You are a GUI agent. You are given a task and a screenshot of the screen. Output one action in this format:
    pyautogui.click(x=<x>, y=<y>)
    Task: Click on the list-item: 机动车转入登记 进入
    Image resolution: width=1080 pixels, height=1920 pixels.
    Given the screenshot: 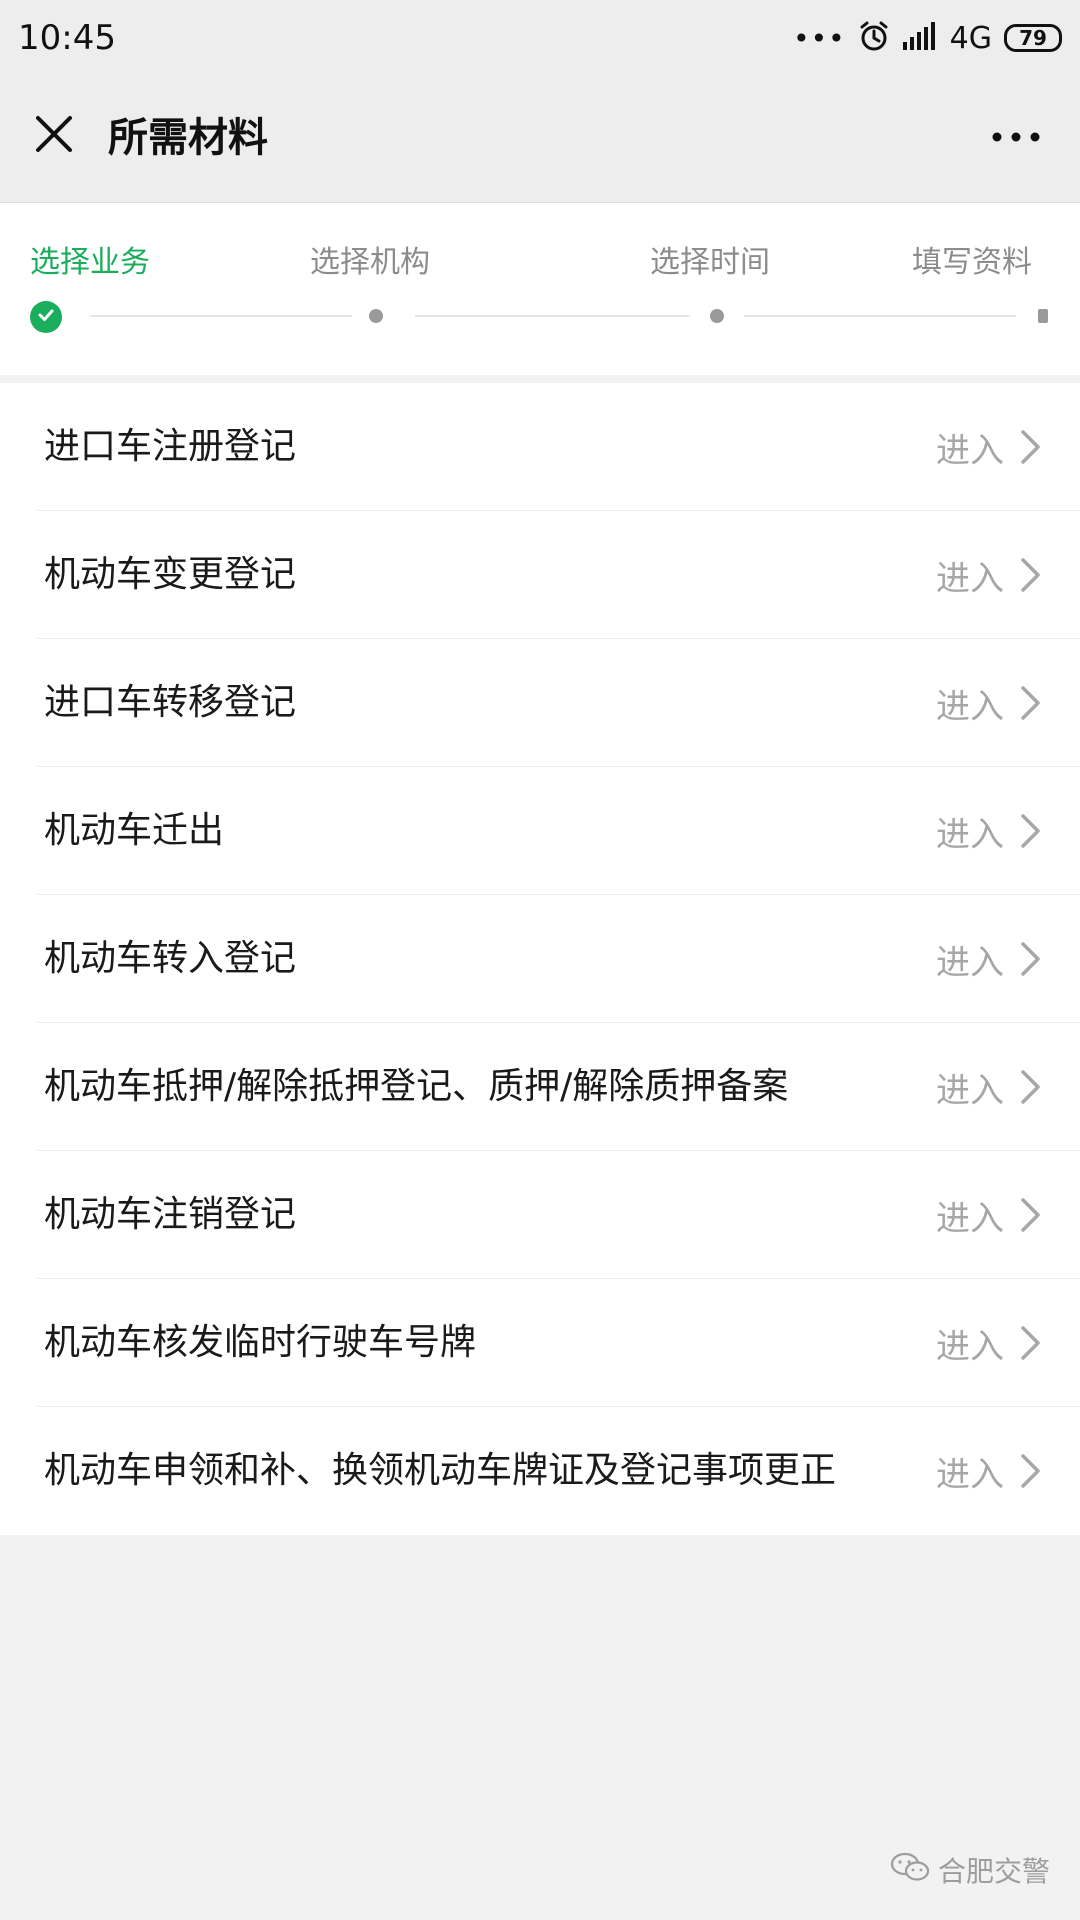 What is the action you would take?
    pyautogui.click(x=540, y=959)
    